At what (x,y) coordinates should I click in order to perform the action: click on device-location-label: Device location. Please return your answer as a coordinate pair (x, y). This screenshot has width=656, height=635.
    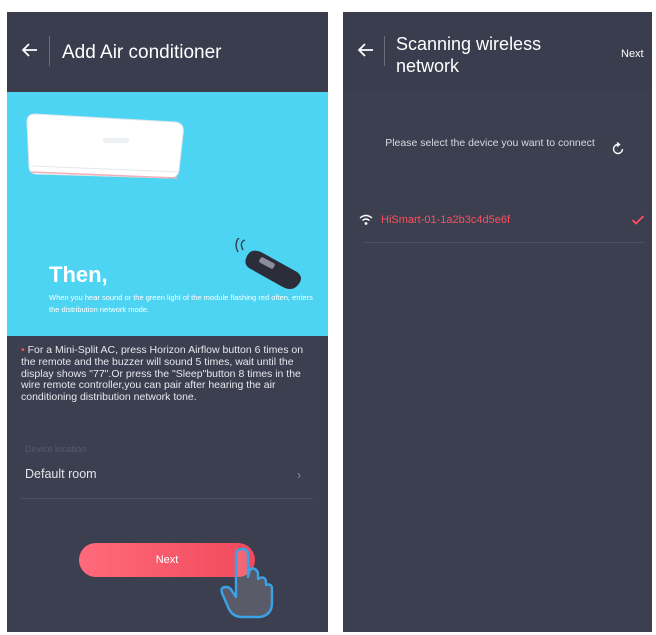
    Looking at the image, I should click on (56, 449).